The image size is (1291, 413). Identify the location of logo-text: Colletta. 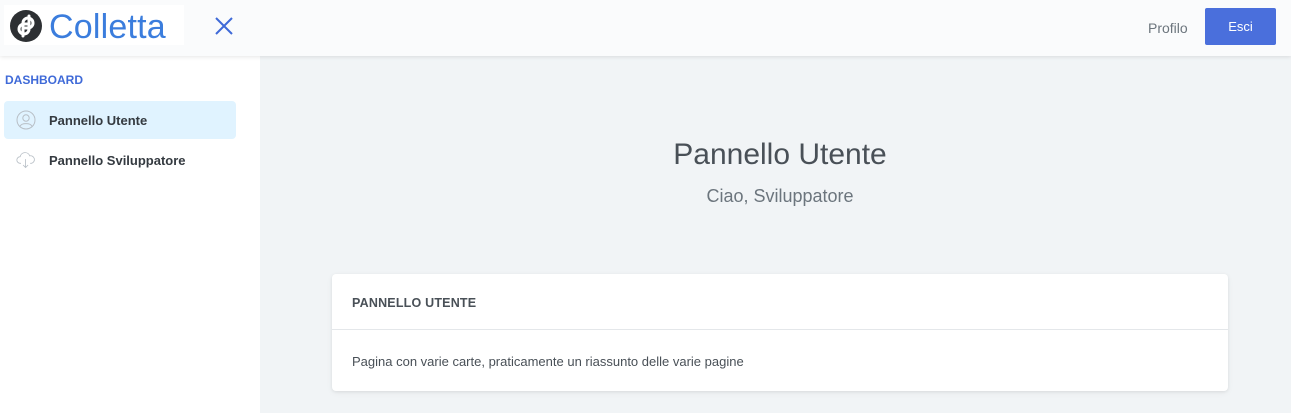
(107, 27).